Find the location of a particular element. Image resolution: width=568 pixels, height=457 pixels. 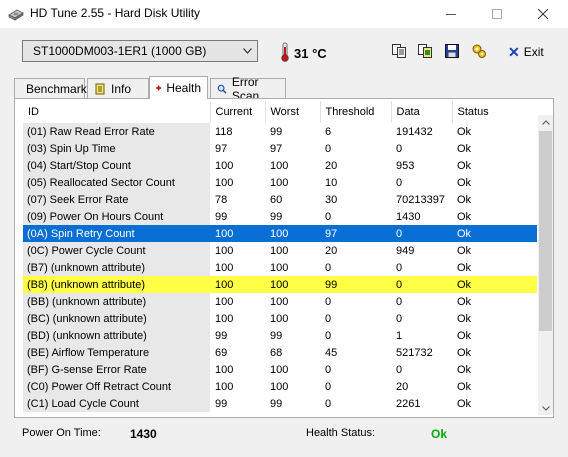

table-row: (BE) Airflow Temperature 69 68 45 521732 Ok is located at coordinates (280, 352).